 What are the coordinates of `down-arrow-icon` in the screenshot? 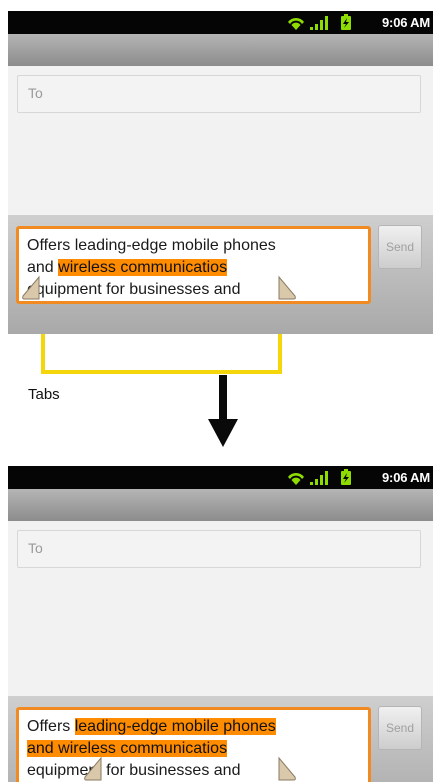 It's located at (223, 411).